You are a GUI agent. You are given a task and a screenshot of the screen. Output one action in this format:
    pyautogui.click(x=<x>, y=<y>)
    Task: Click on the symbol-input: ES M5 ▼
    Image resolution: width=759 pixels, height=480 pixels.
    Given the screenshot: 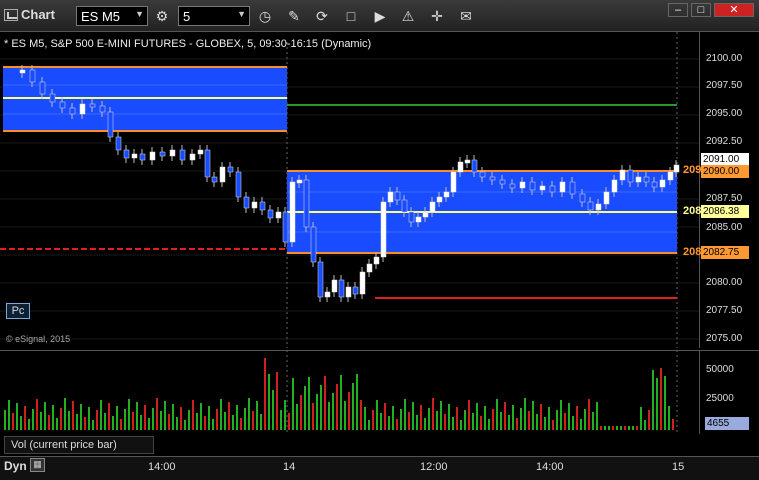 What is the action you would take?
    pyautogui.click(x=112, y=16)
    